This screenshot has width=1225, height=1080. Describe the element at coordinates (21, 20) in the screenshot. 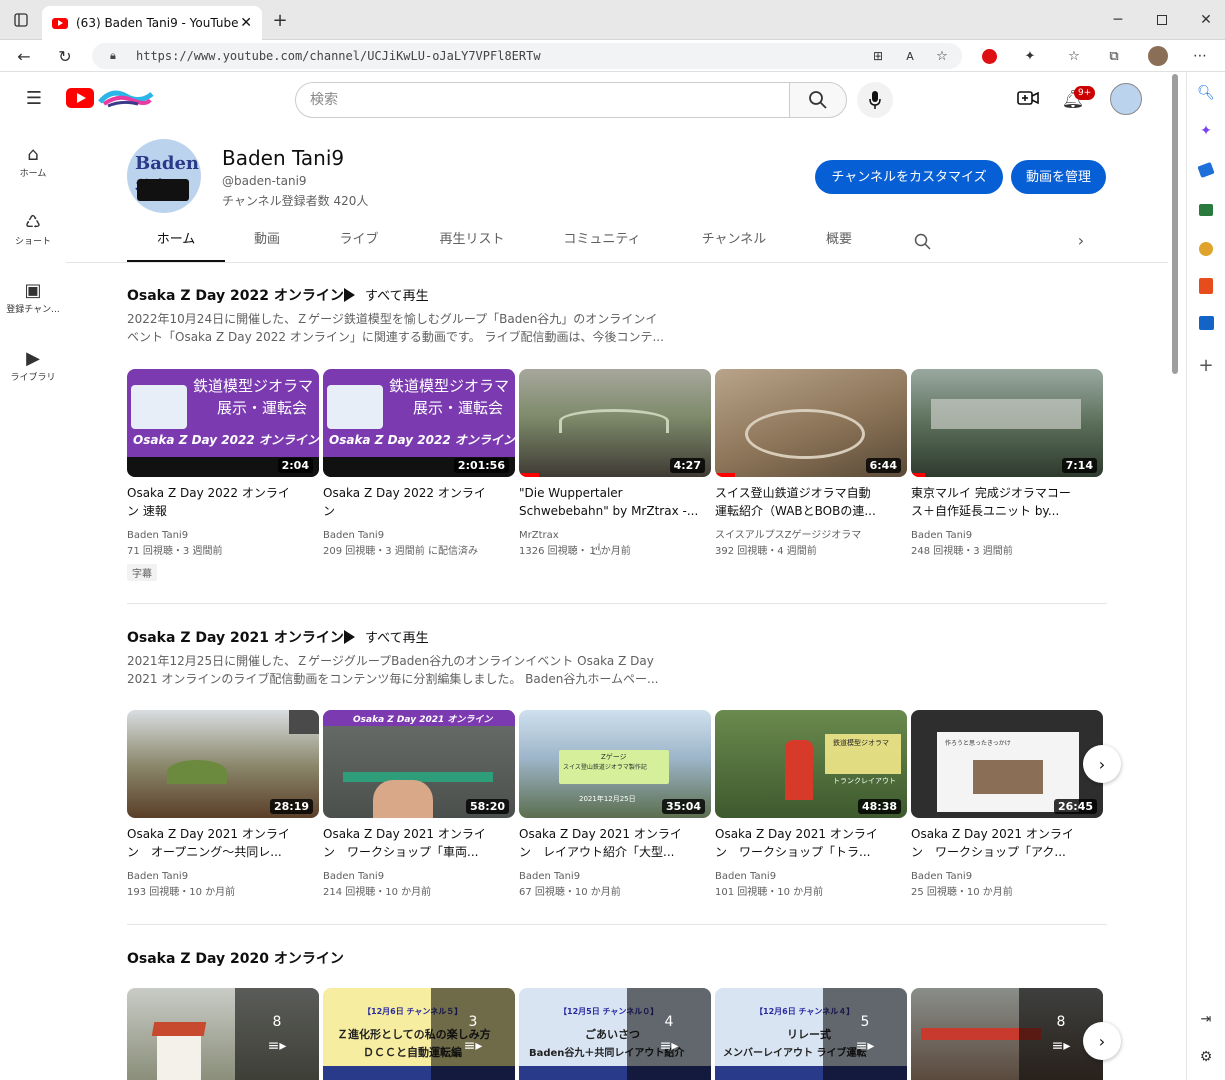

I see `tab-actions-icon` at that location.